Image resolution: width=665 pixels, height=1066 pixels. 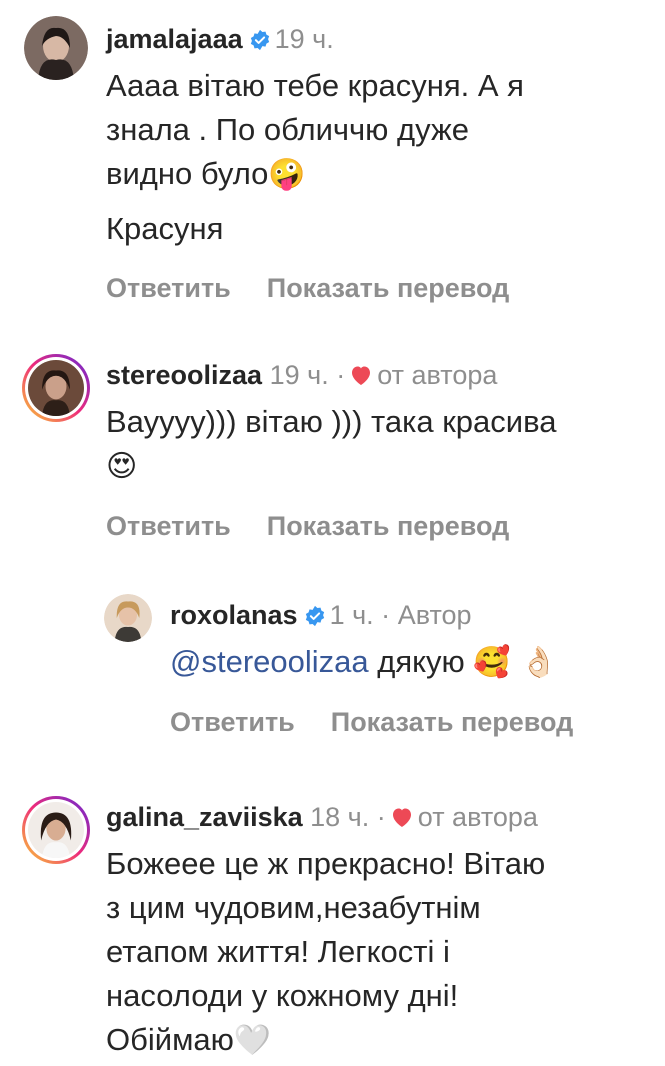 I want to click on text-line: Вауууу))) вітаю ))) така красива, so click(x=331, y=421).